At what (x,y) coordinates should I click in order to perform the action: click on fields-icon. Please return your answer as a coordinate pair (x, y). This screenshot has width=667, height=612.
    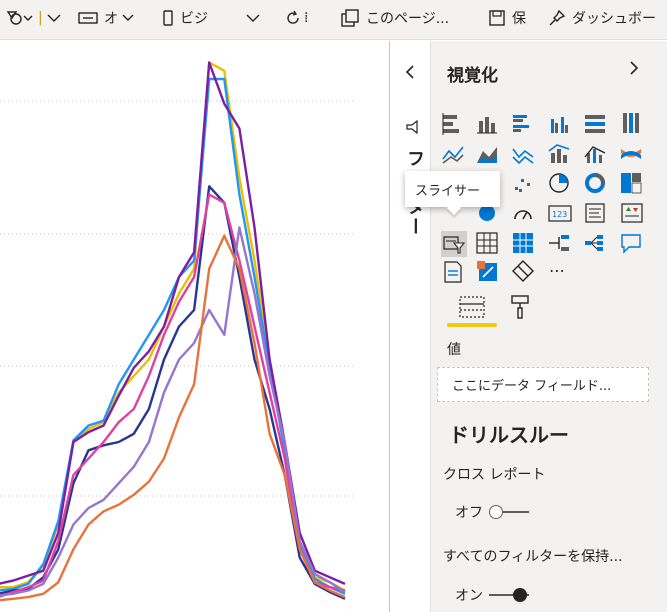
    Looking at the image, I should click on (472, 307).